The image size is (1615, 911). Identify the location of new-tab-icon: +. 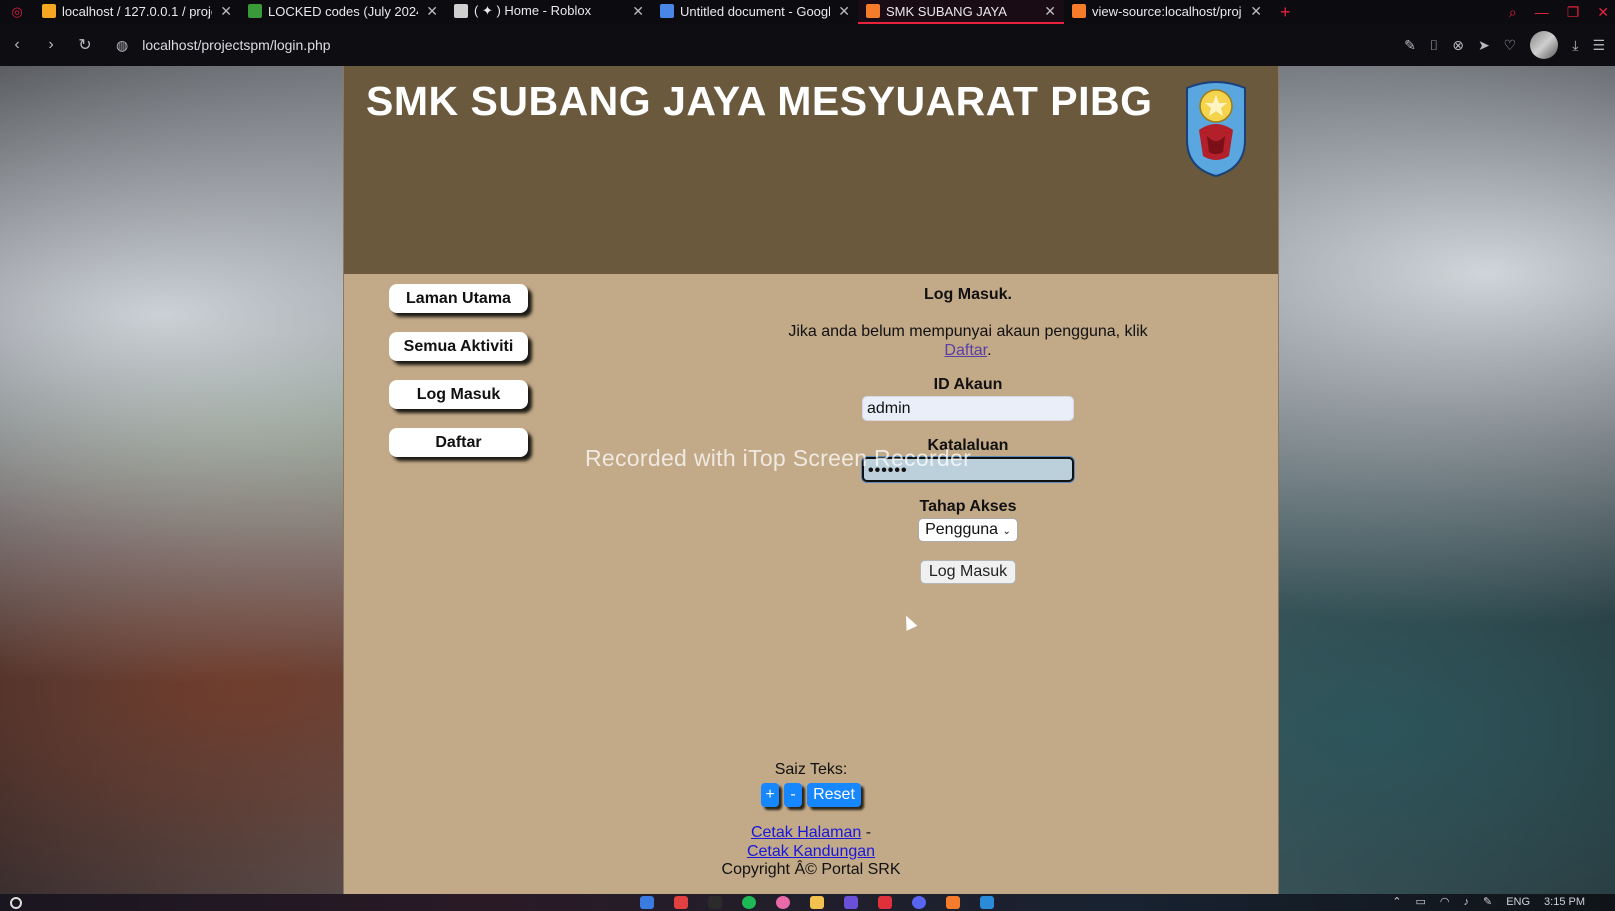
(1285, 12).